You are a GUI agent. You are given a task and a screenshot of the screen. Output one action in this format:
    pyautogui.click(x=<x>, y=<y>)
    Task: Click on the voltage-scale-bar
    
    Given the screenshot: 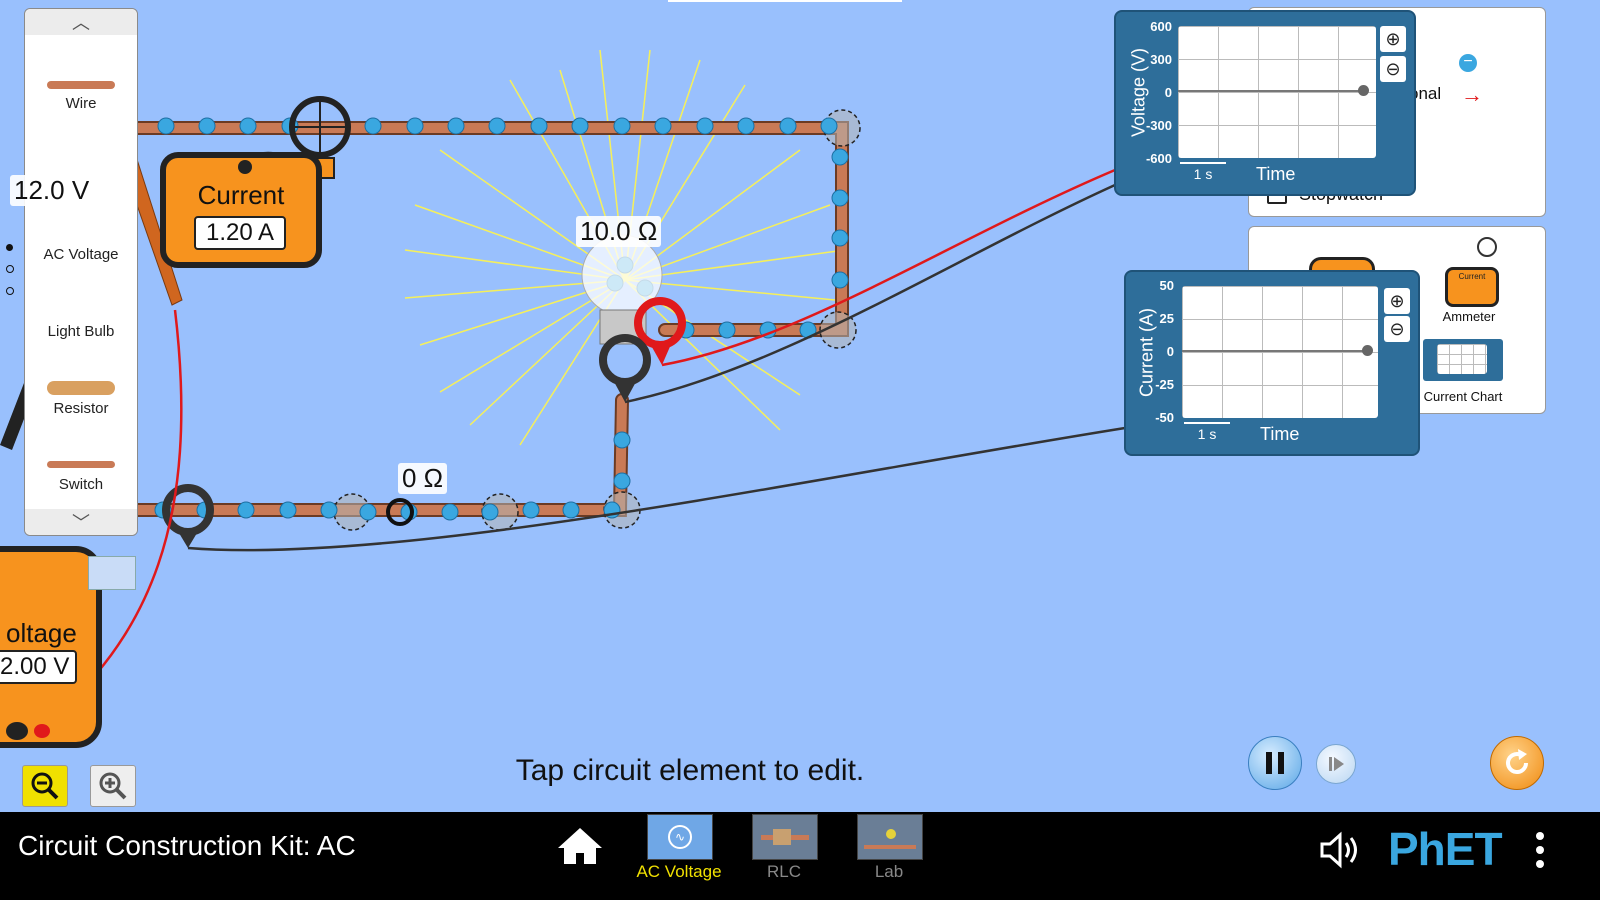 What is the action you would take?
    pyautogui.click(x=1203, y=163)
    